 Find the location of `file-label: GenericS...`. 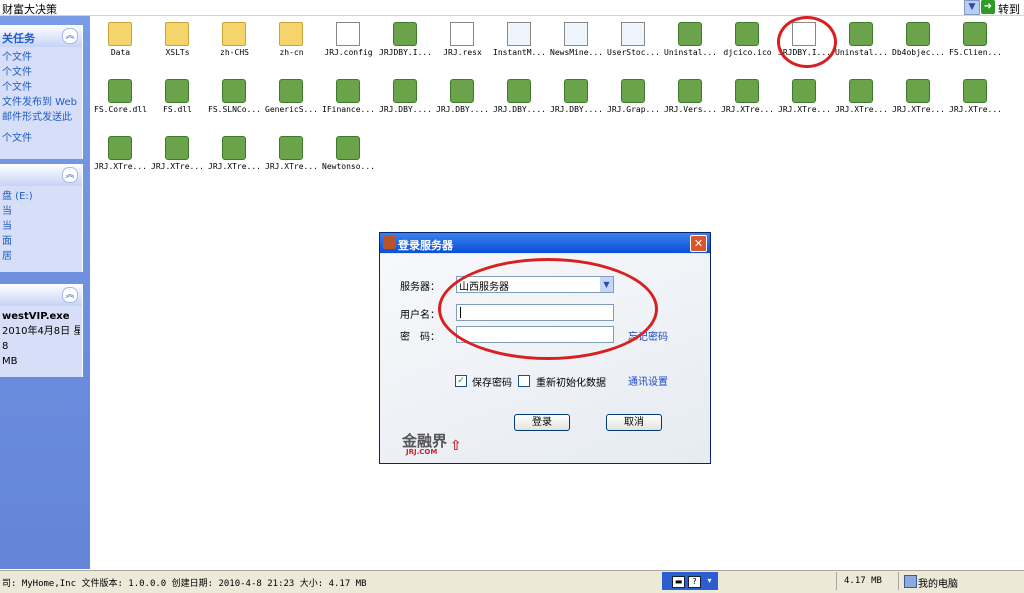

file-label: GenericS... is located at coordinates (291, 109).